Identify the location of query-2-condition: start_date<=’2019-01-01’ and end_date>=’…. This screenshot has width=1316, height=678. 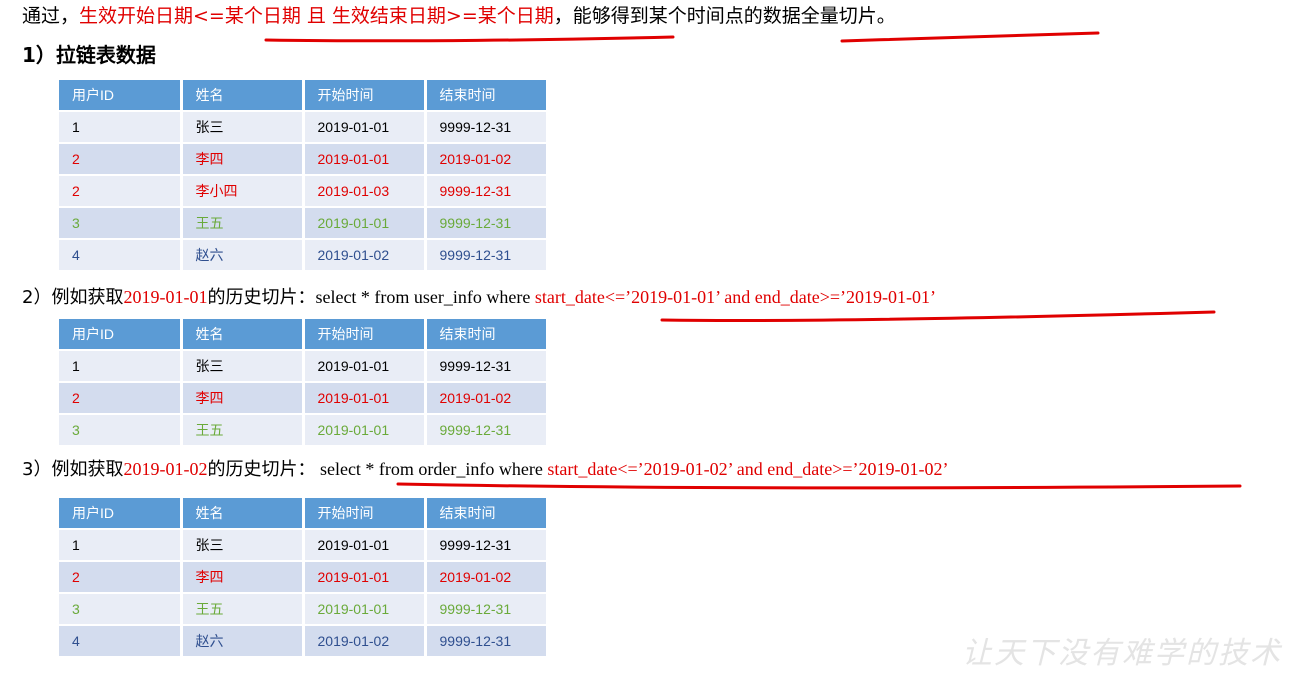
(735, 297).